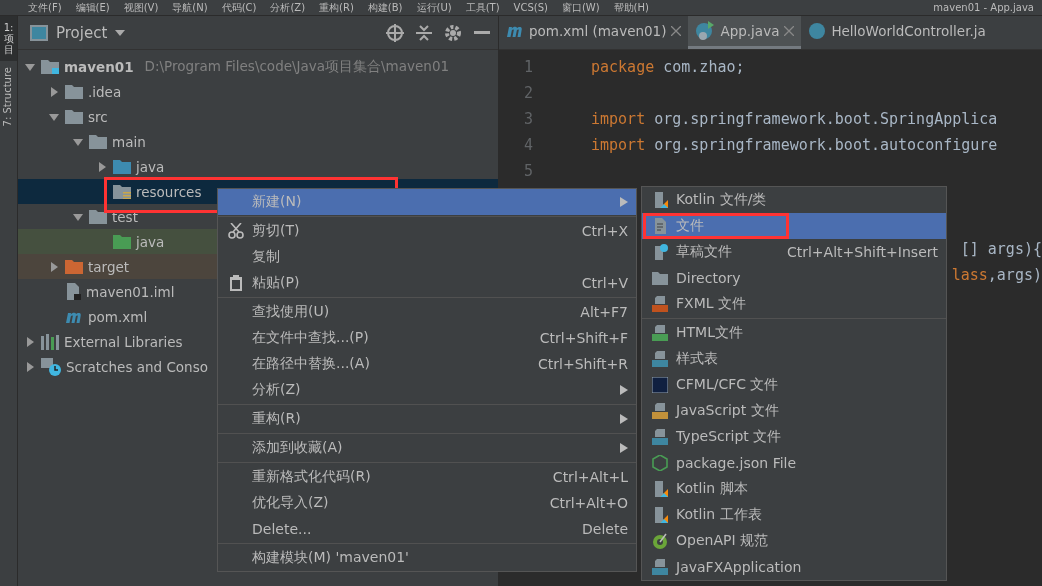 This screenshot has width=1042, height=586. Describe the element at coordinates (794, 119) in the screenshot. I see `code-line: import org.springframework.boot.SpringApplica` at that location.